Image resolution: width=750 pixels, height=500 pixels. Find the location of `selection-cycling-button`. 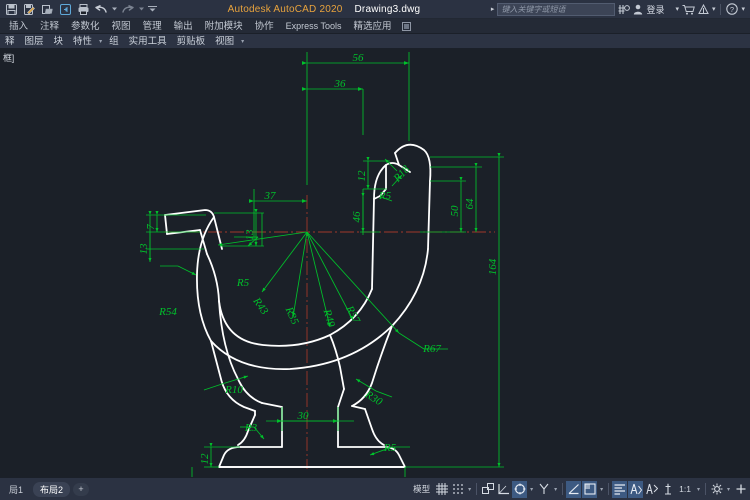

selection-cycling-button is located at coordinates (620, 489).